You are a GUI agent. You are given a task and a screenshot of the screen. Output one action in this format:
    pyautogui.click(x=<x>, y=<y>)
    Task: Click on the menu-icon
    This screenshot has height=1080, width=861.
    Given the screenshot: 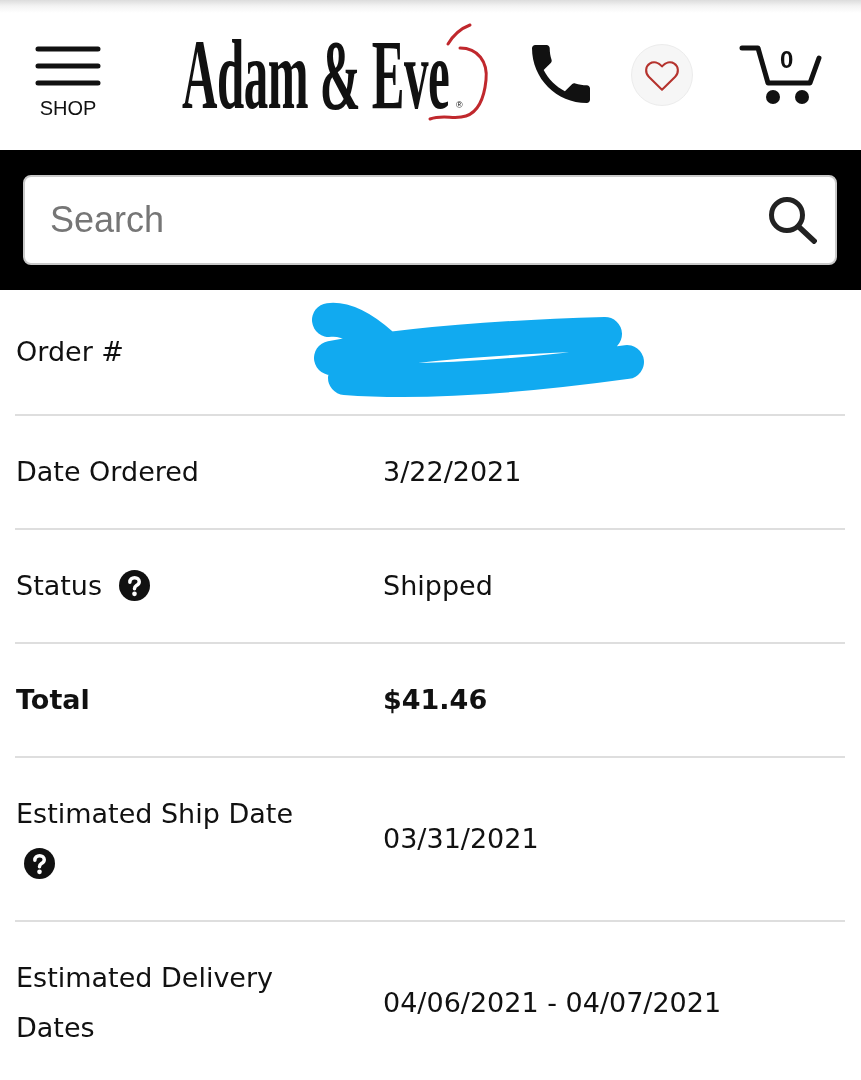 What is the action you would take?
    pyautogui.click(x=68, y=66)
    